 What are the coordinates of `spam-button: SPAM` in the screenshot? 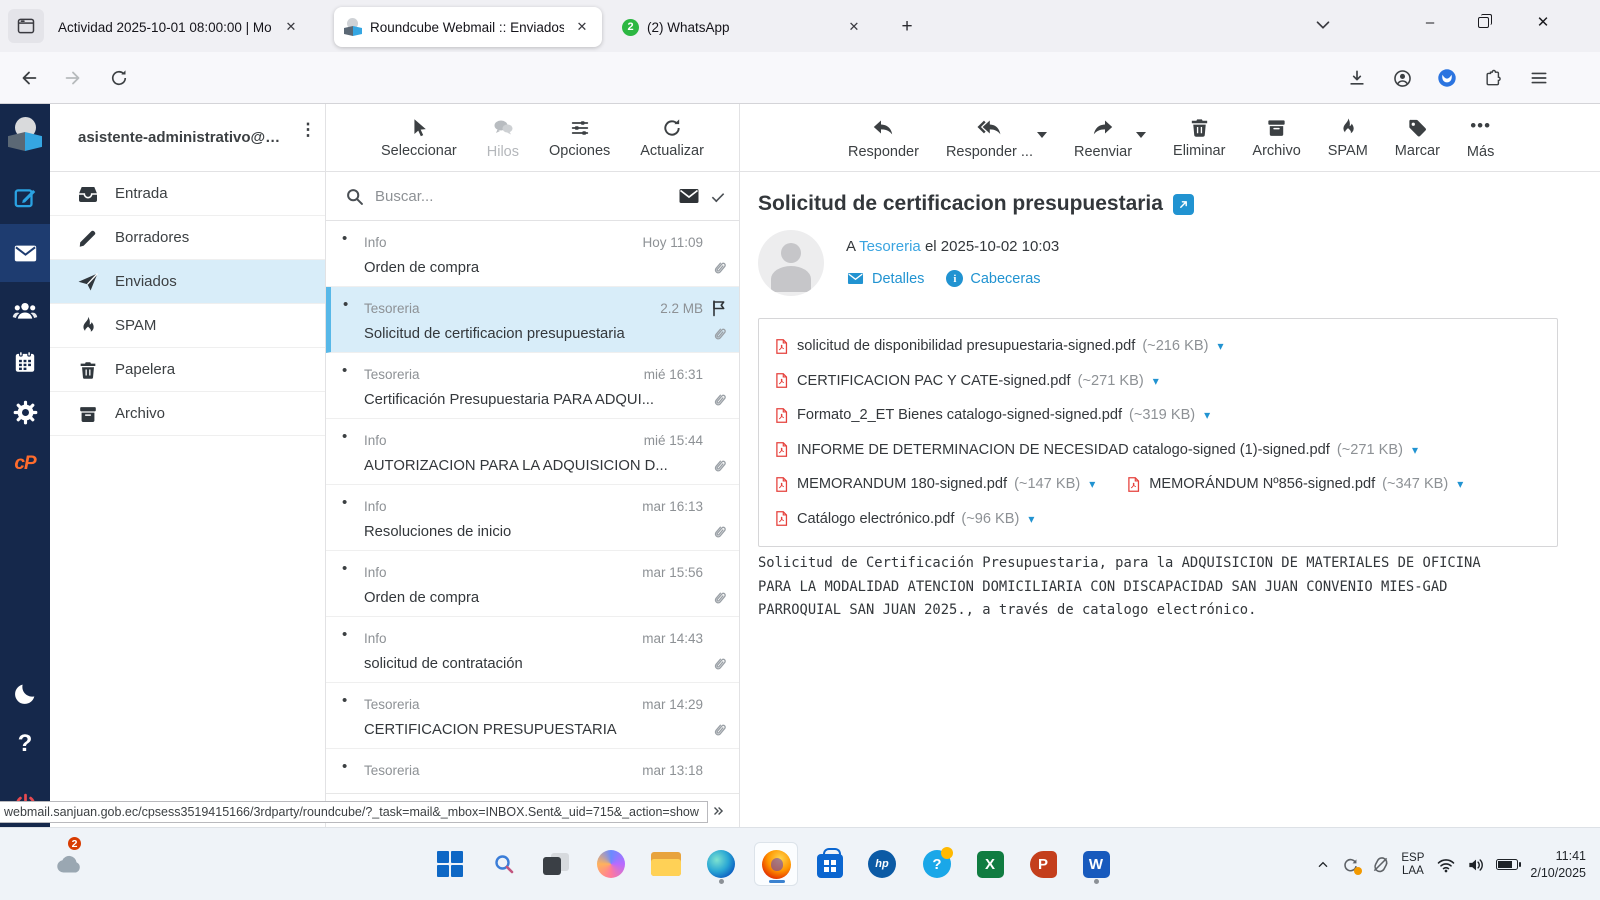 It's located at (1348, 137).